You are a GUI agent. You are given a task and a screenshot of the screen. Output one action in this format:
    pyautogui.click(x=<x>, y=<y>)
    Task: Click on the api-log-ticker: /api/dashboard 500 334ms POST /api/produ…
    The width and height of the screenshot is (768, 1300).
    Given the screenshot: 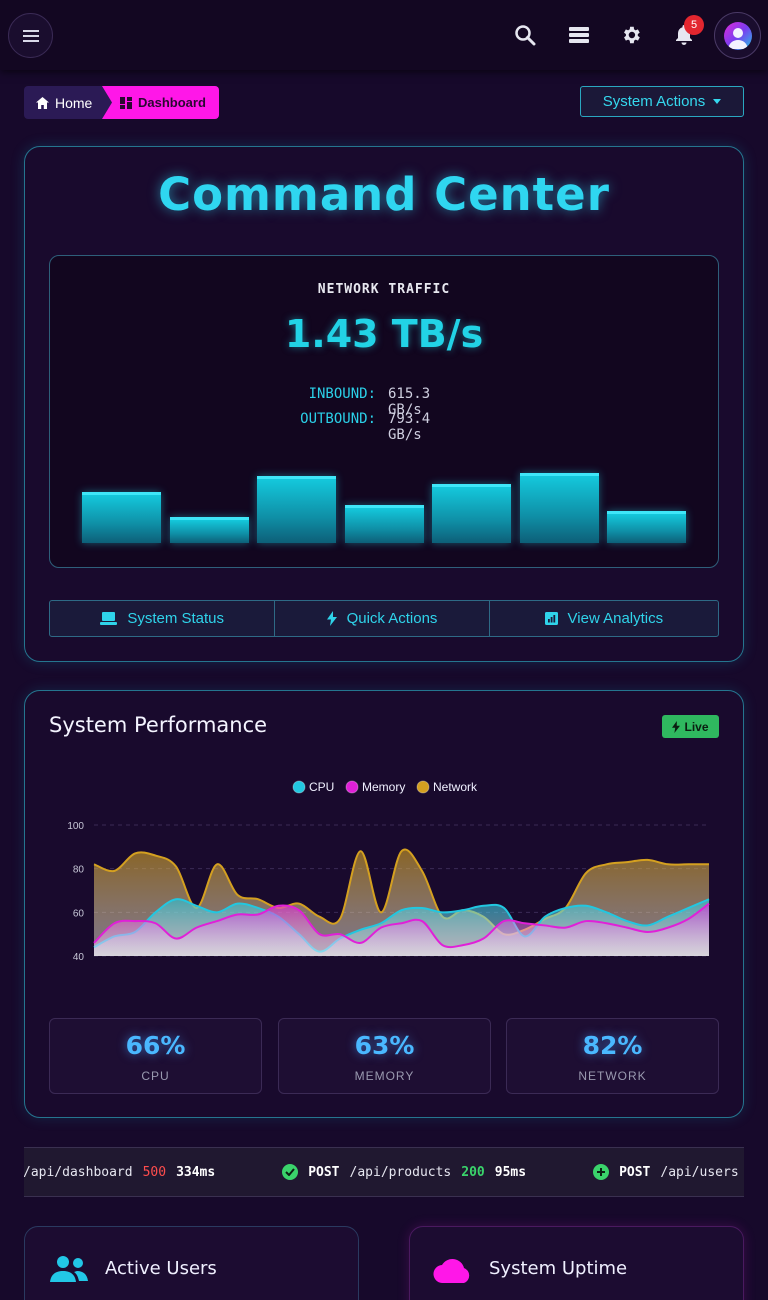 What is the action you would take?
    pyautogui.click(x=384, y=1172)
    